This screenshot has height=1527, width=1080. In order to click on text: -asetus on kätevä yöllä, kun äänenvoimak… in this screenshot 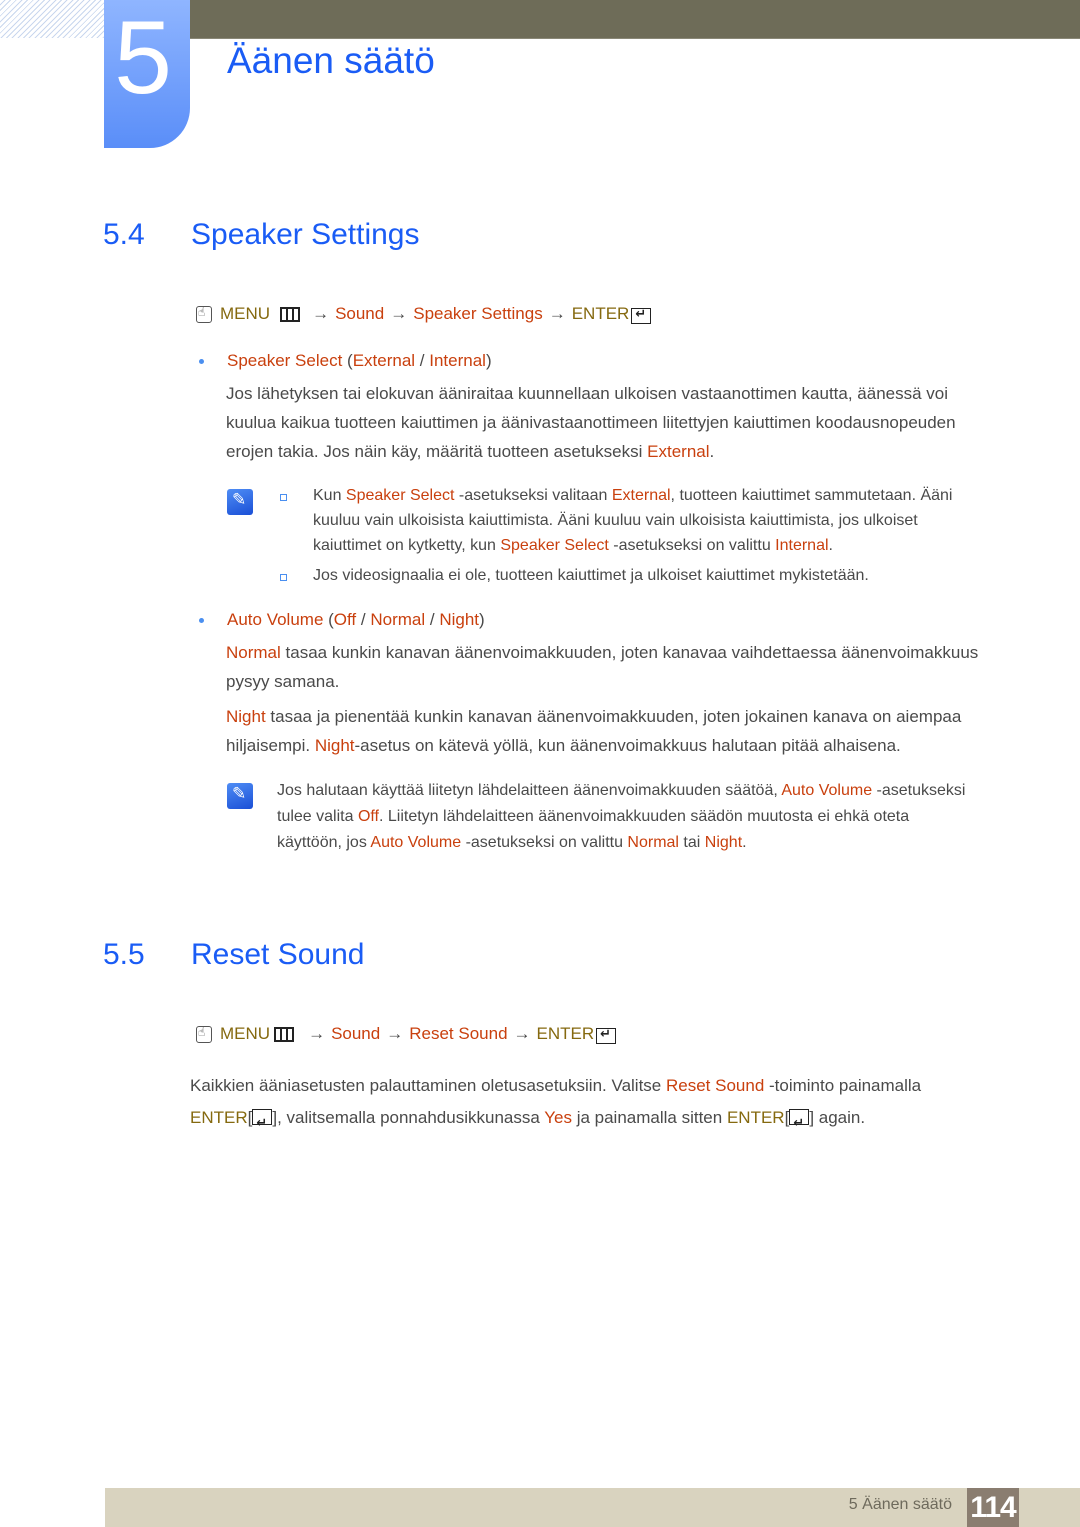, I will do `click(627, 745)`.